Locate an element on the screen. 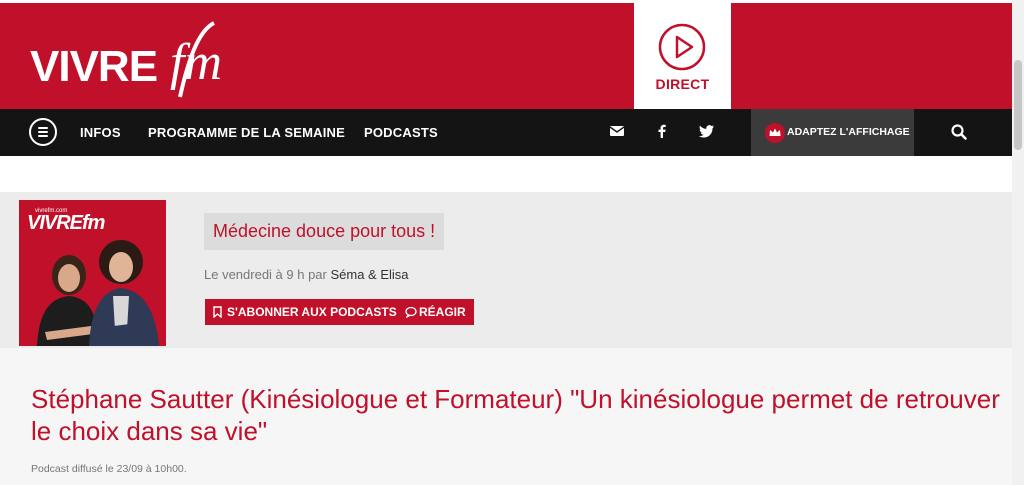 The width and height of the screenshot is (1024, 485). adapt-display-label: ADAPTEZ L'AFFICHAGE is located at coordinates (848, 132).